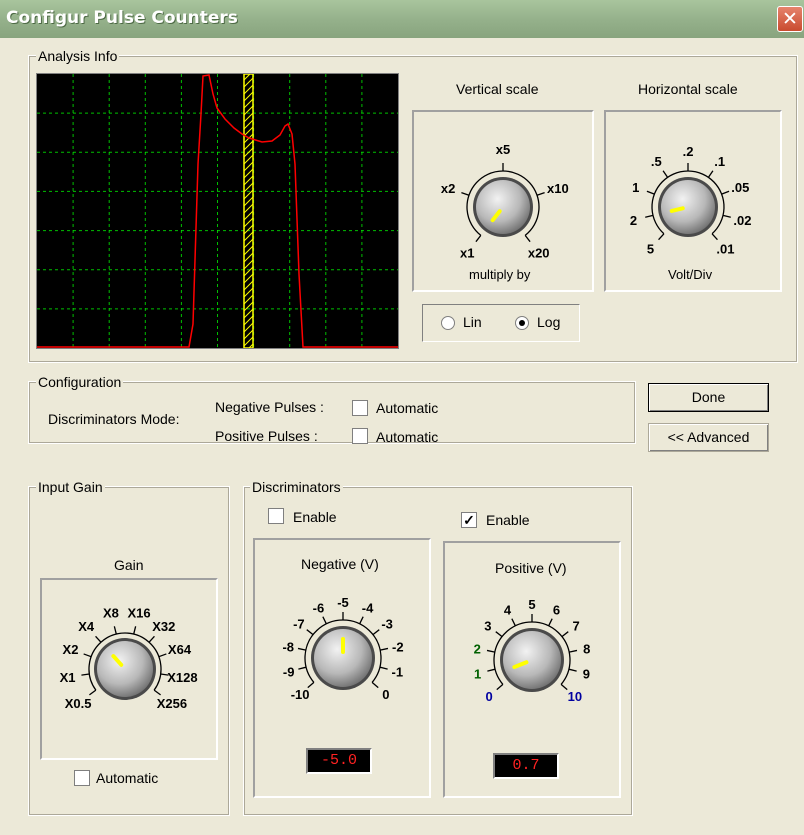 The height and width of the screenshot is (835, 804). I want to click on horizontal-tick-p01, so click(714, 237).